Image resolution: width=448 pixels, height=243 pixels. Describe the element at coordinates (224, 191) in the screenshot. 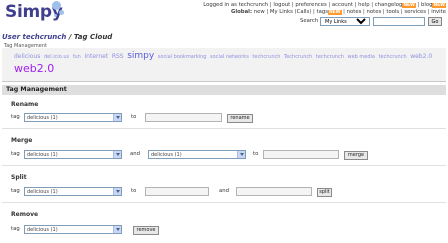

I see `split-and-label: and` at that location.